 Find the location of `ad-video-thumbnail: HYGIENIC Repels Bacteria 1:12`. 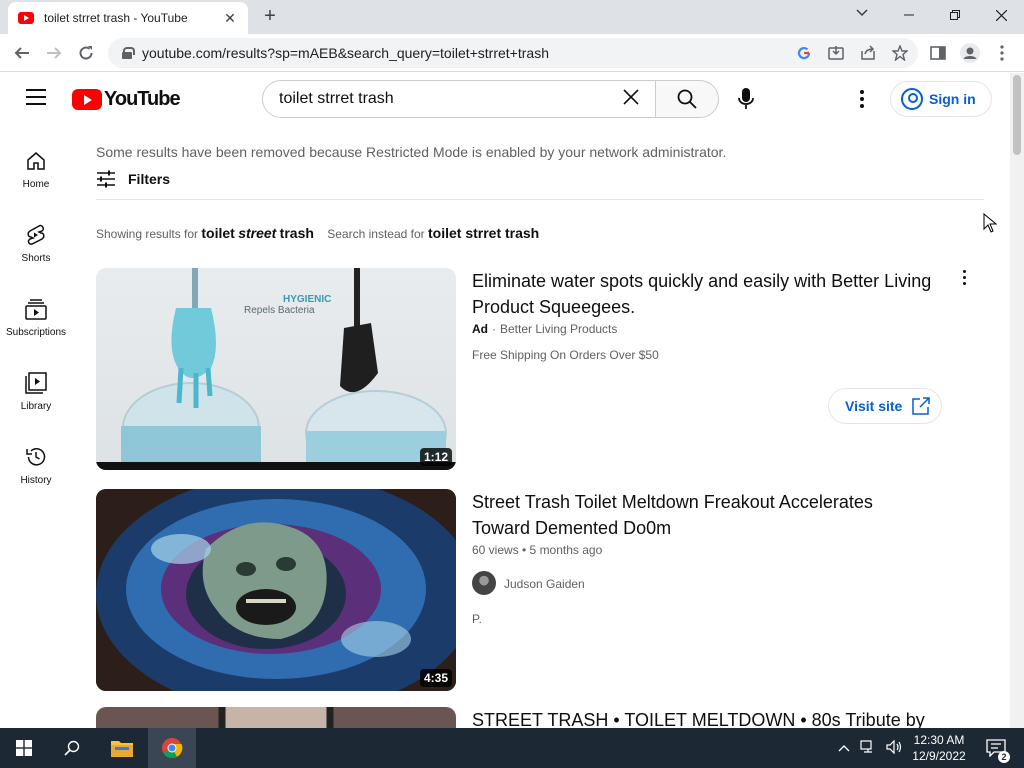

ad-video-thumbnail: HYGIENIC Repels Bacteria 1:12 is located at coordinates (276, 369).